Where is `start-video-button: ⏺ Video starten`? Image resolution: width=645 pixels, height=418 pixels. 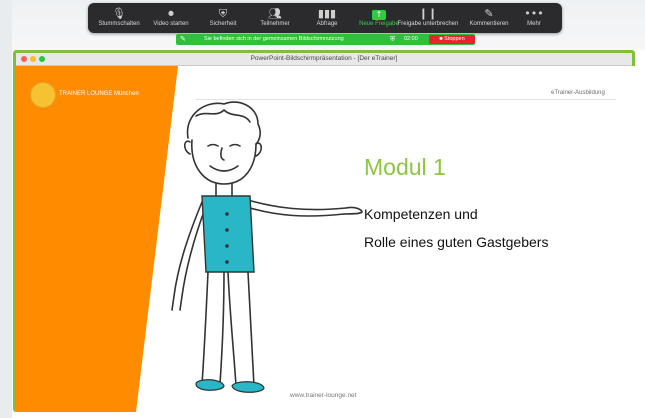
start-video-button: ⏺ Video starten is located at coordinates (171, 17).